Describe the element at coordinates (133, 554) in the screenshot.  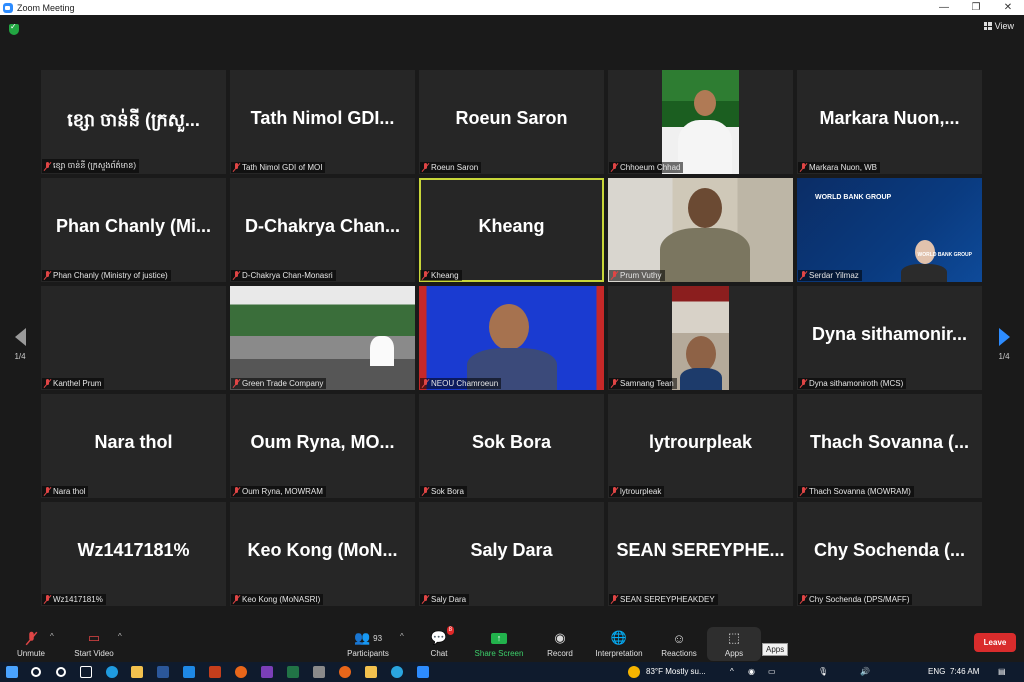
I see `participant-tile: Wz1417181% Wz1417181%` at that location.